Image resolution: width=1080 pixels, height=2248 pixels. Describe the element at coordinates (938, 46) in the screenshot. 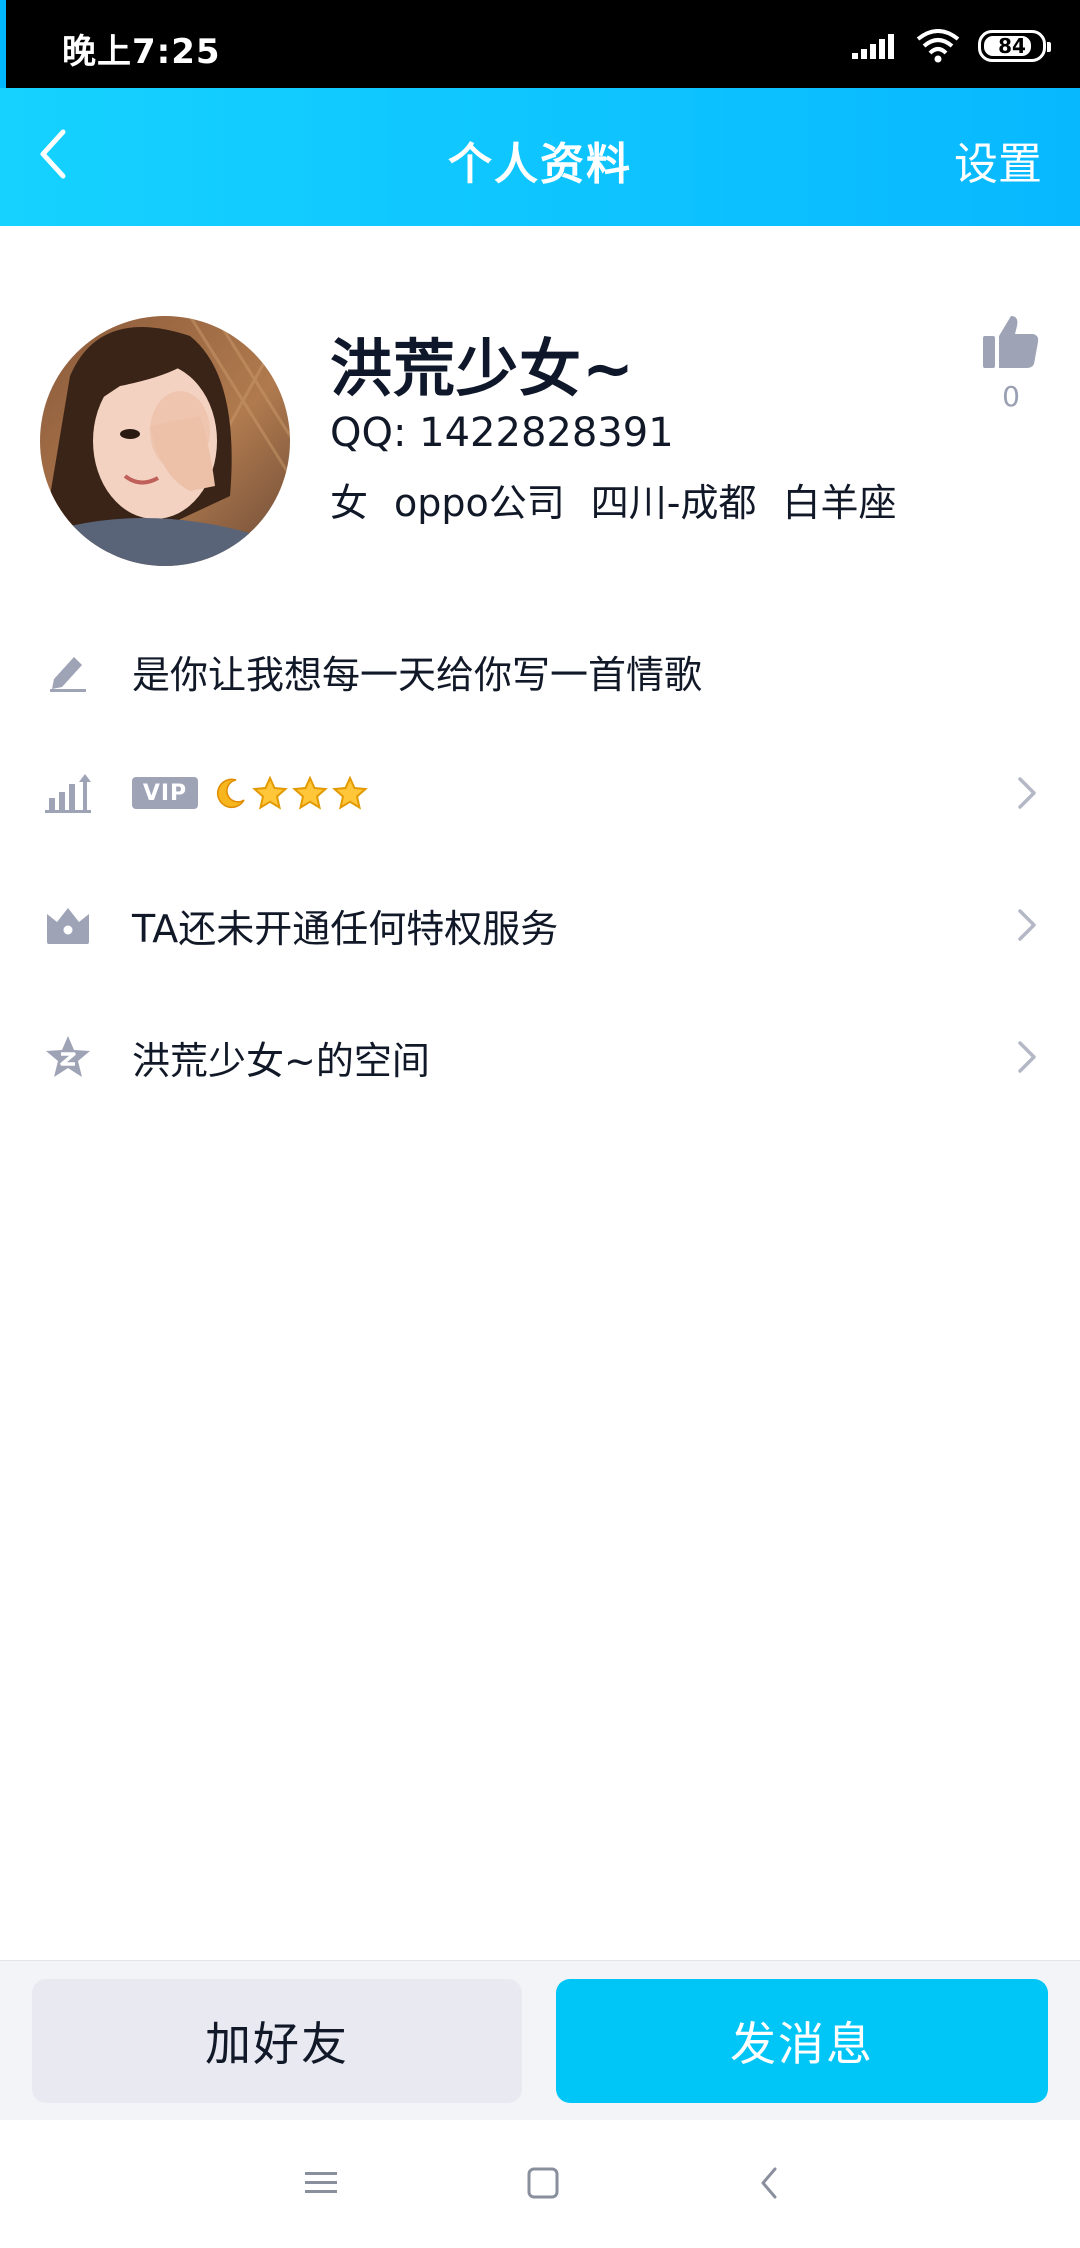

I see `wifi-icon` at that location.